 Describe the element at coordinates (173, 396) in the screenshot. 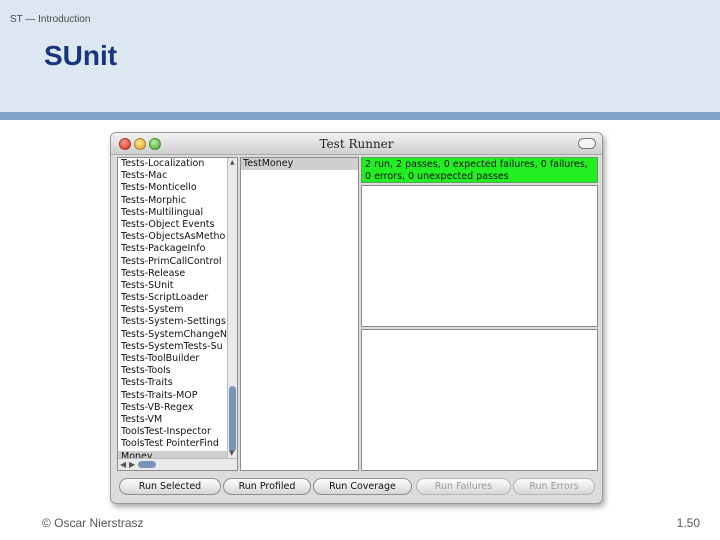

I see `category-item: Tests-Traits-MOP` at that location.